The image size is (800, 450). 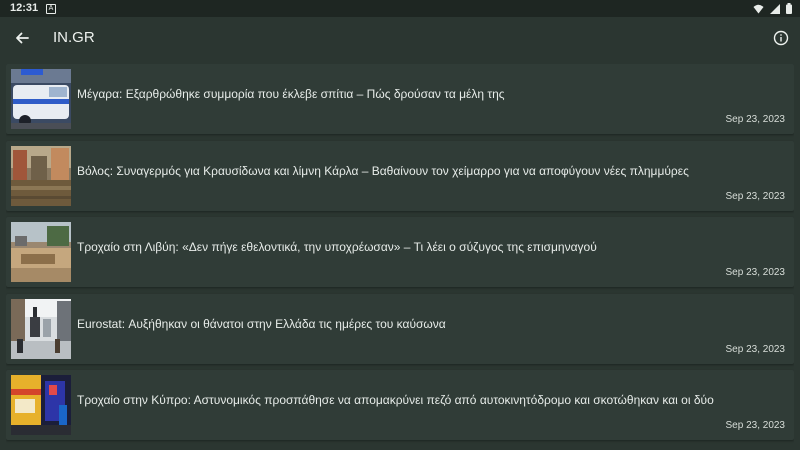 What do you see at coordinates (400, 8) in the screenshot?
I see `status-bar: 12:31 A` at bounding box center [400, 8].